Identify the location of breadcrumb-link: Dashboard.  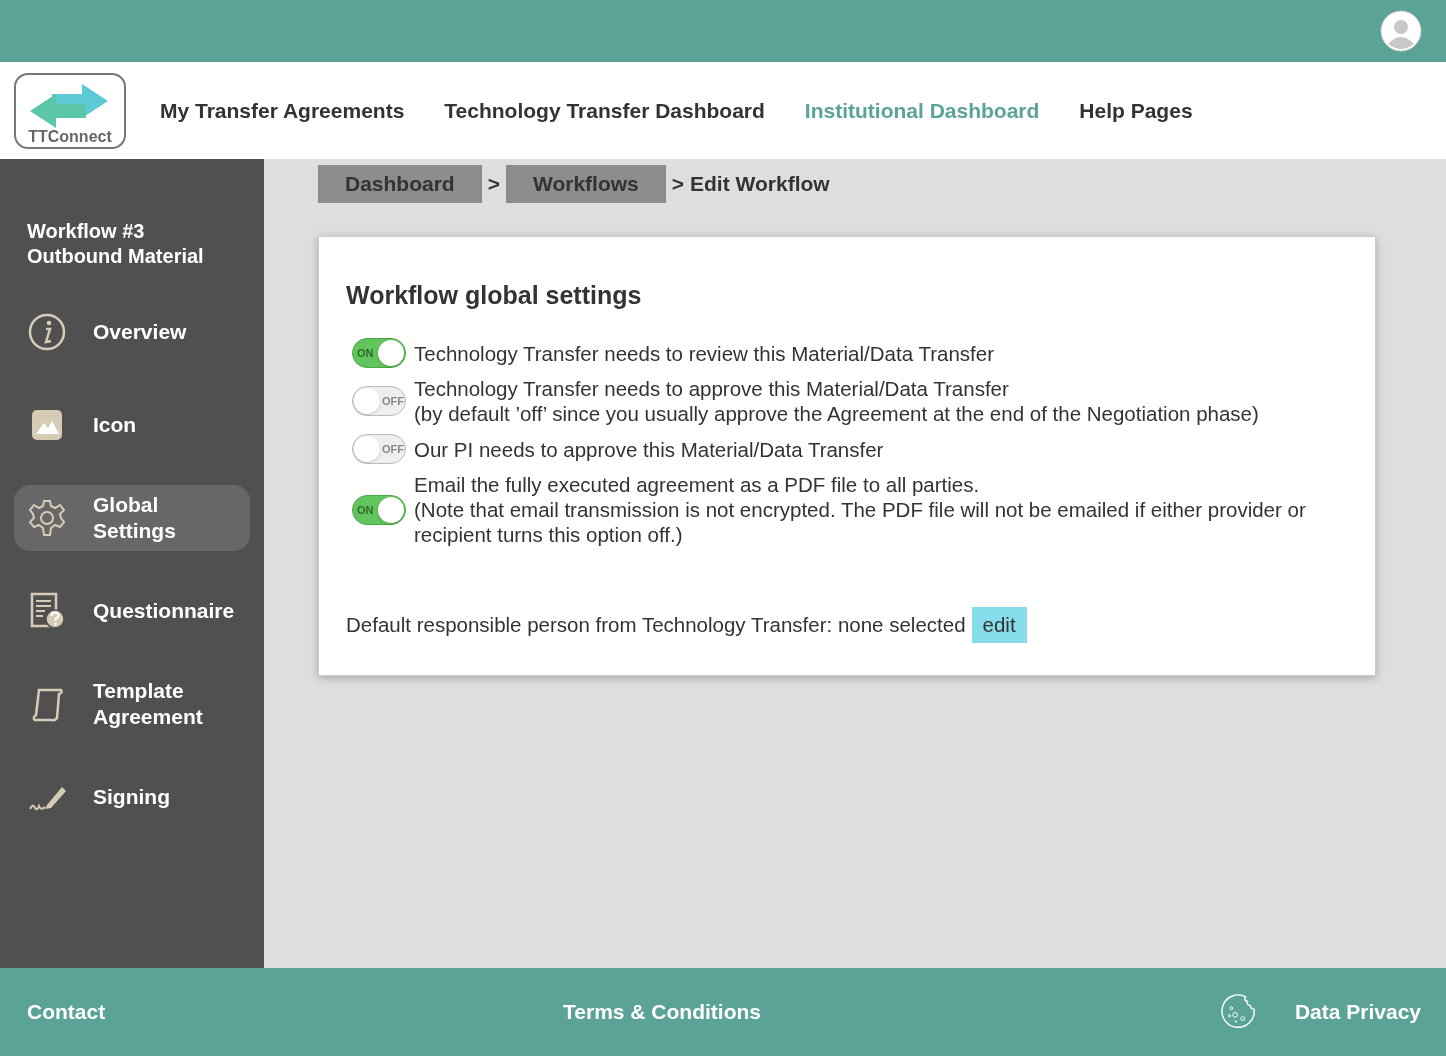
(400, 184).